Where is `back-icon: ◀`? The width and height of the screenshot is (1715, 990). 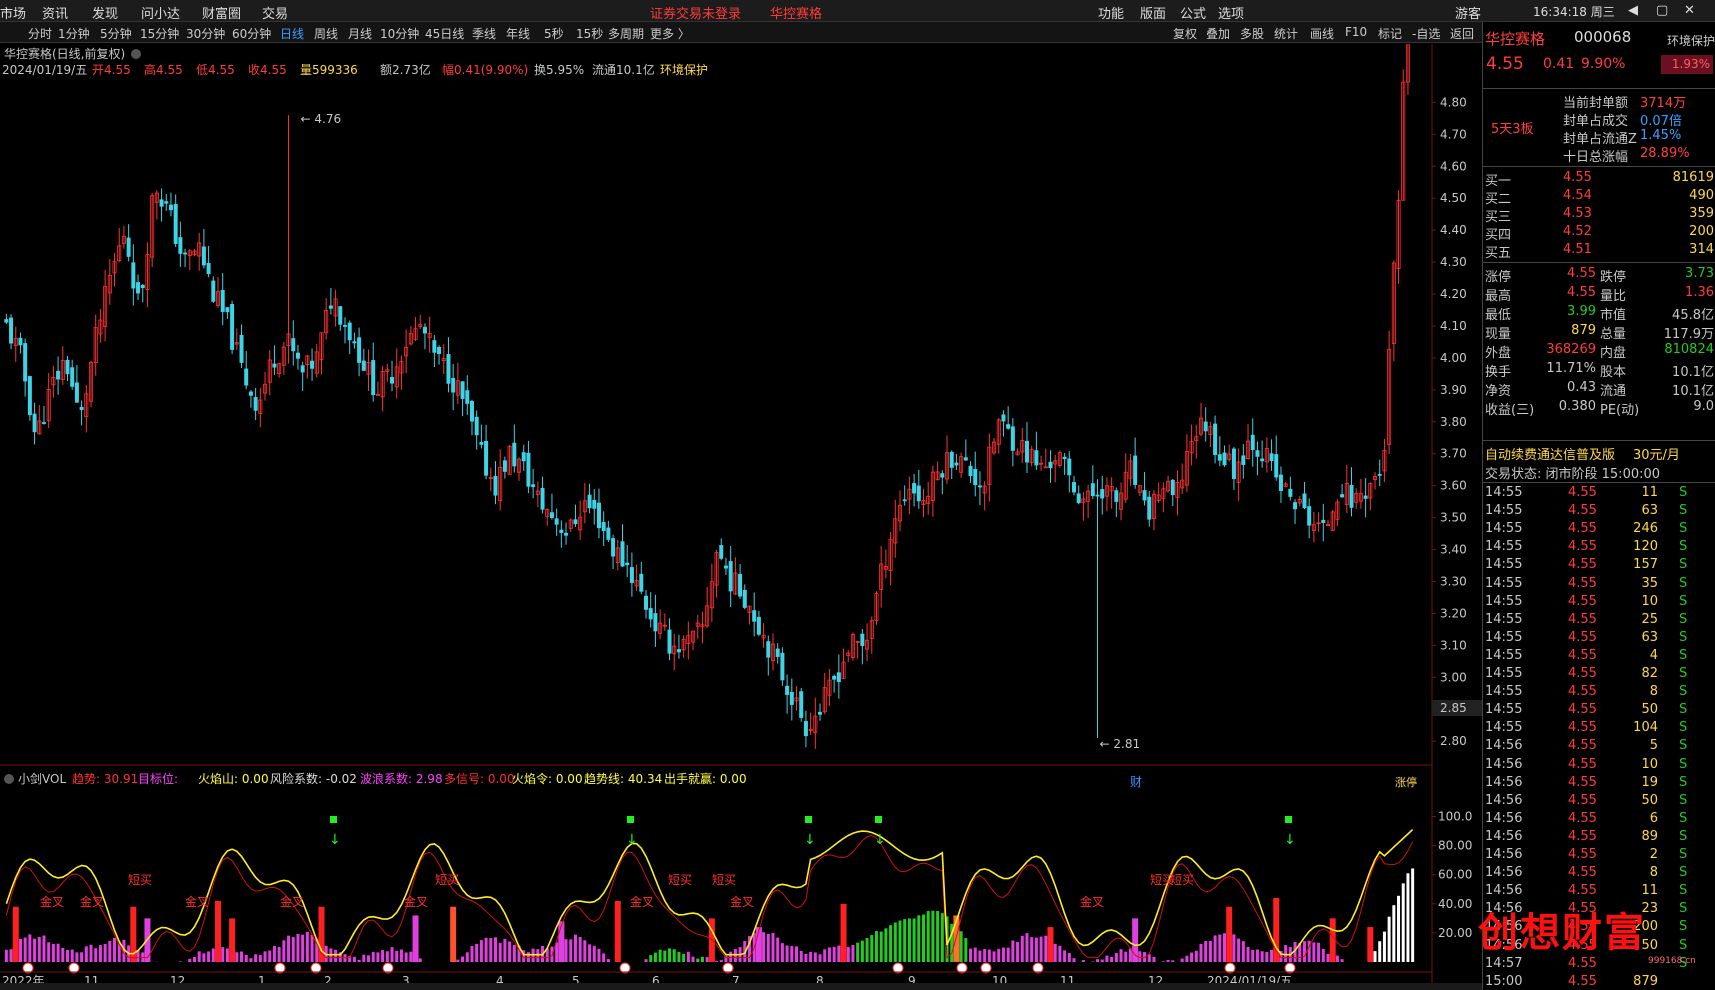
back-icon: ◀ is located at coordinates (1633, 10).